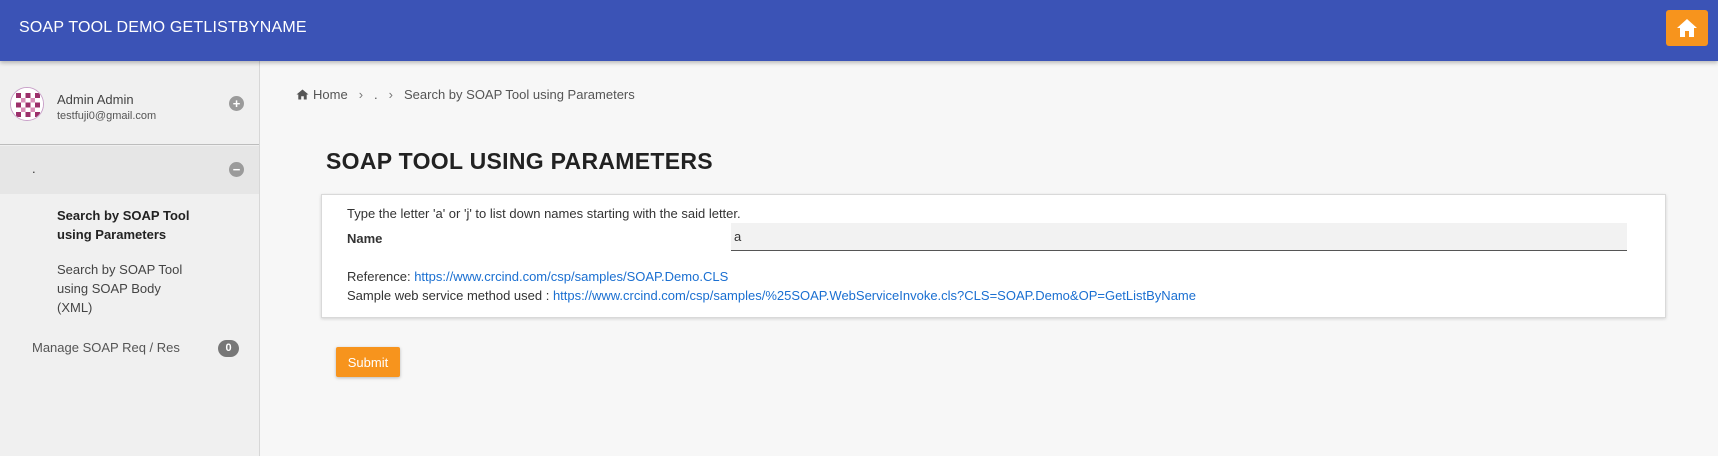  What do you see at coordinates (163, 27) in the screenshot?
I see `app-title: SOAP TOOL DEMO GETLISTBYNAME` at bounding box center [163, 27].